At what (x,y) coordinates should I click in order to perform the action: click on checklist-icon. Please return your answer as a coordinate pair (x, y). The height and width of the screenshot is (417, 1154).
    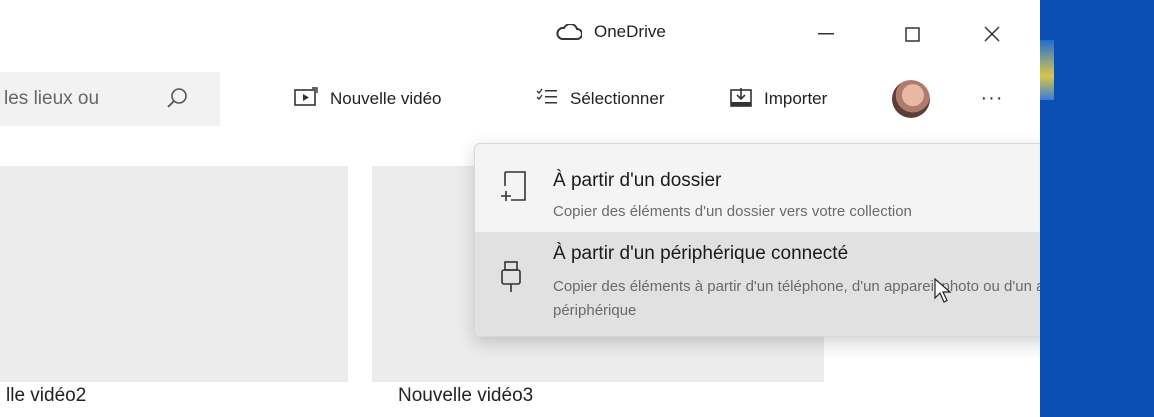
    Looking at the image, I should click on (547, 99).